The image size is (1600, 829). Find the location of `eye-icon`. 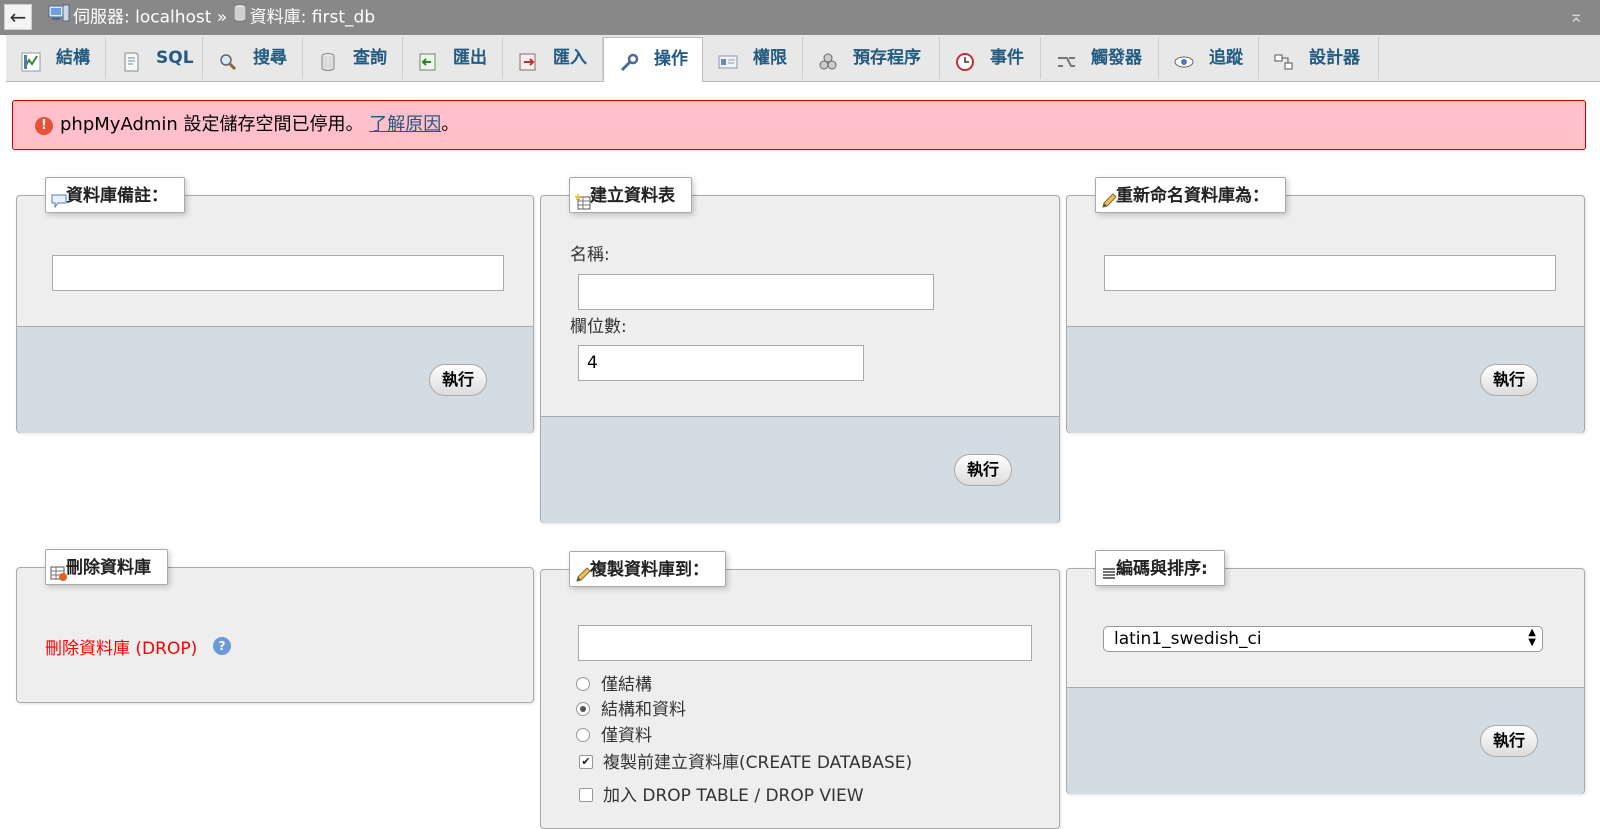

eye-icon is located at coordinates (1184, 58).